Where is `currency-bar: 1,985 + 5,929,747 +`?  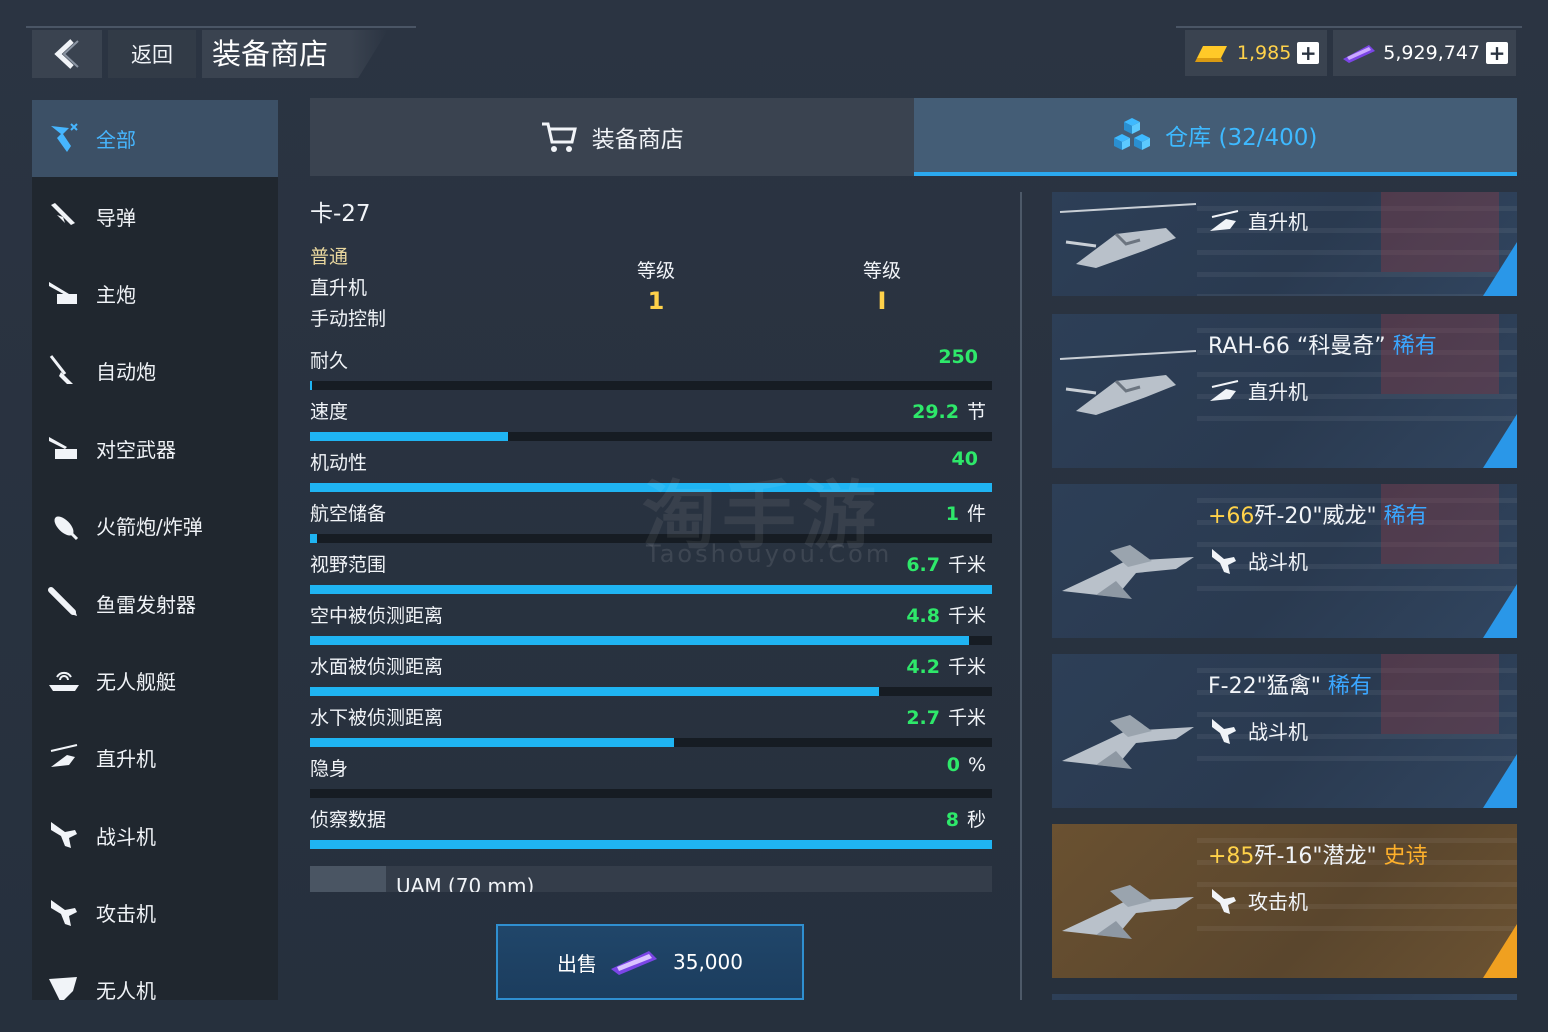 currency-bar: 1,985 + 5,929,747 + is located at coordinates (1350, 53).